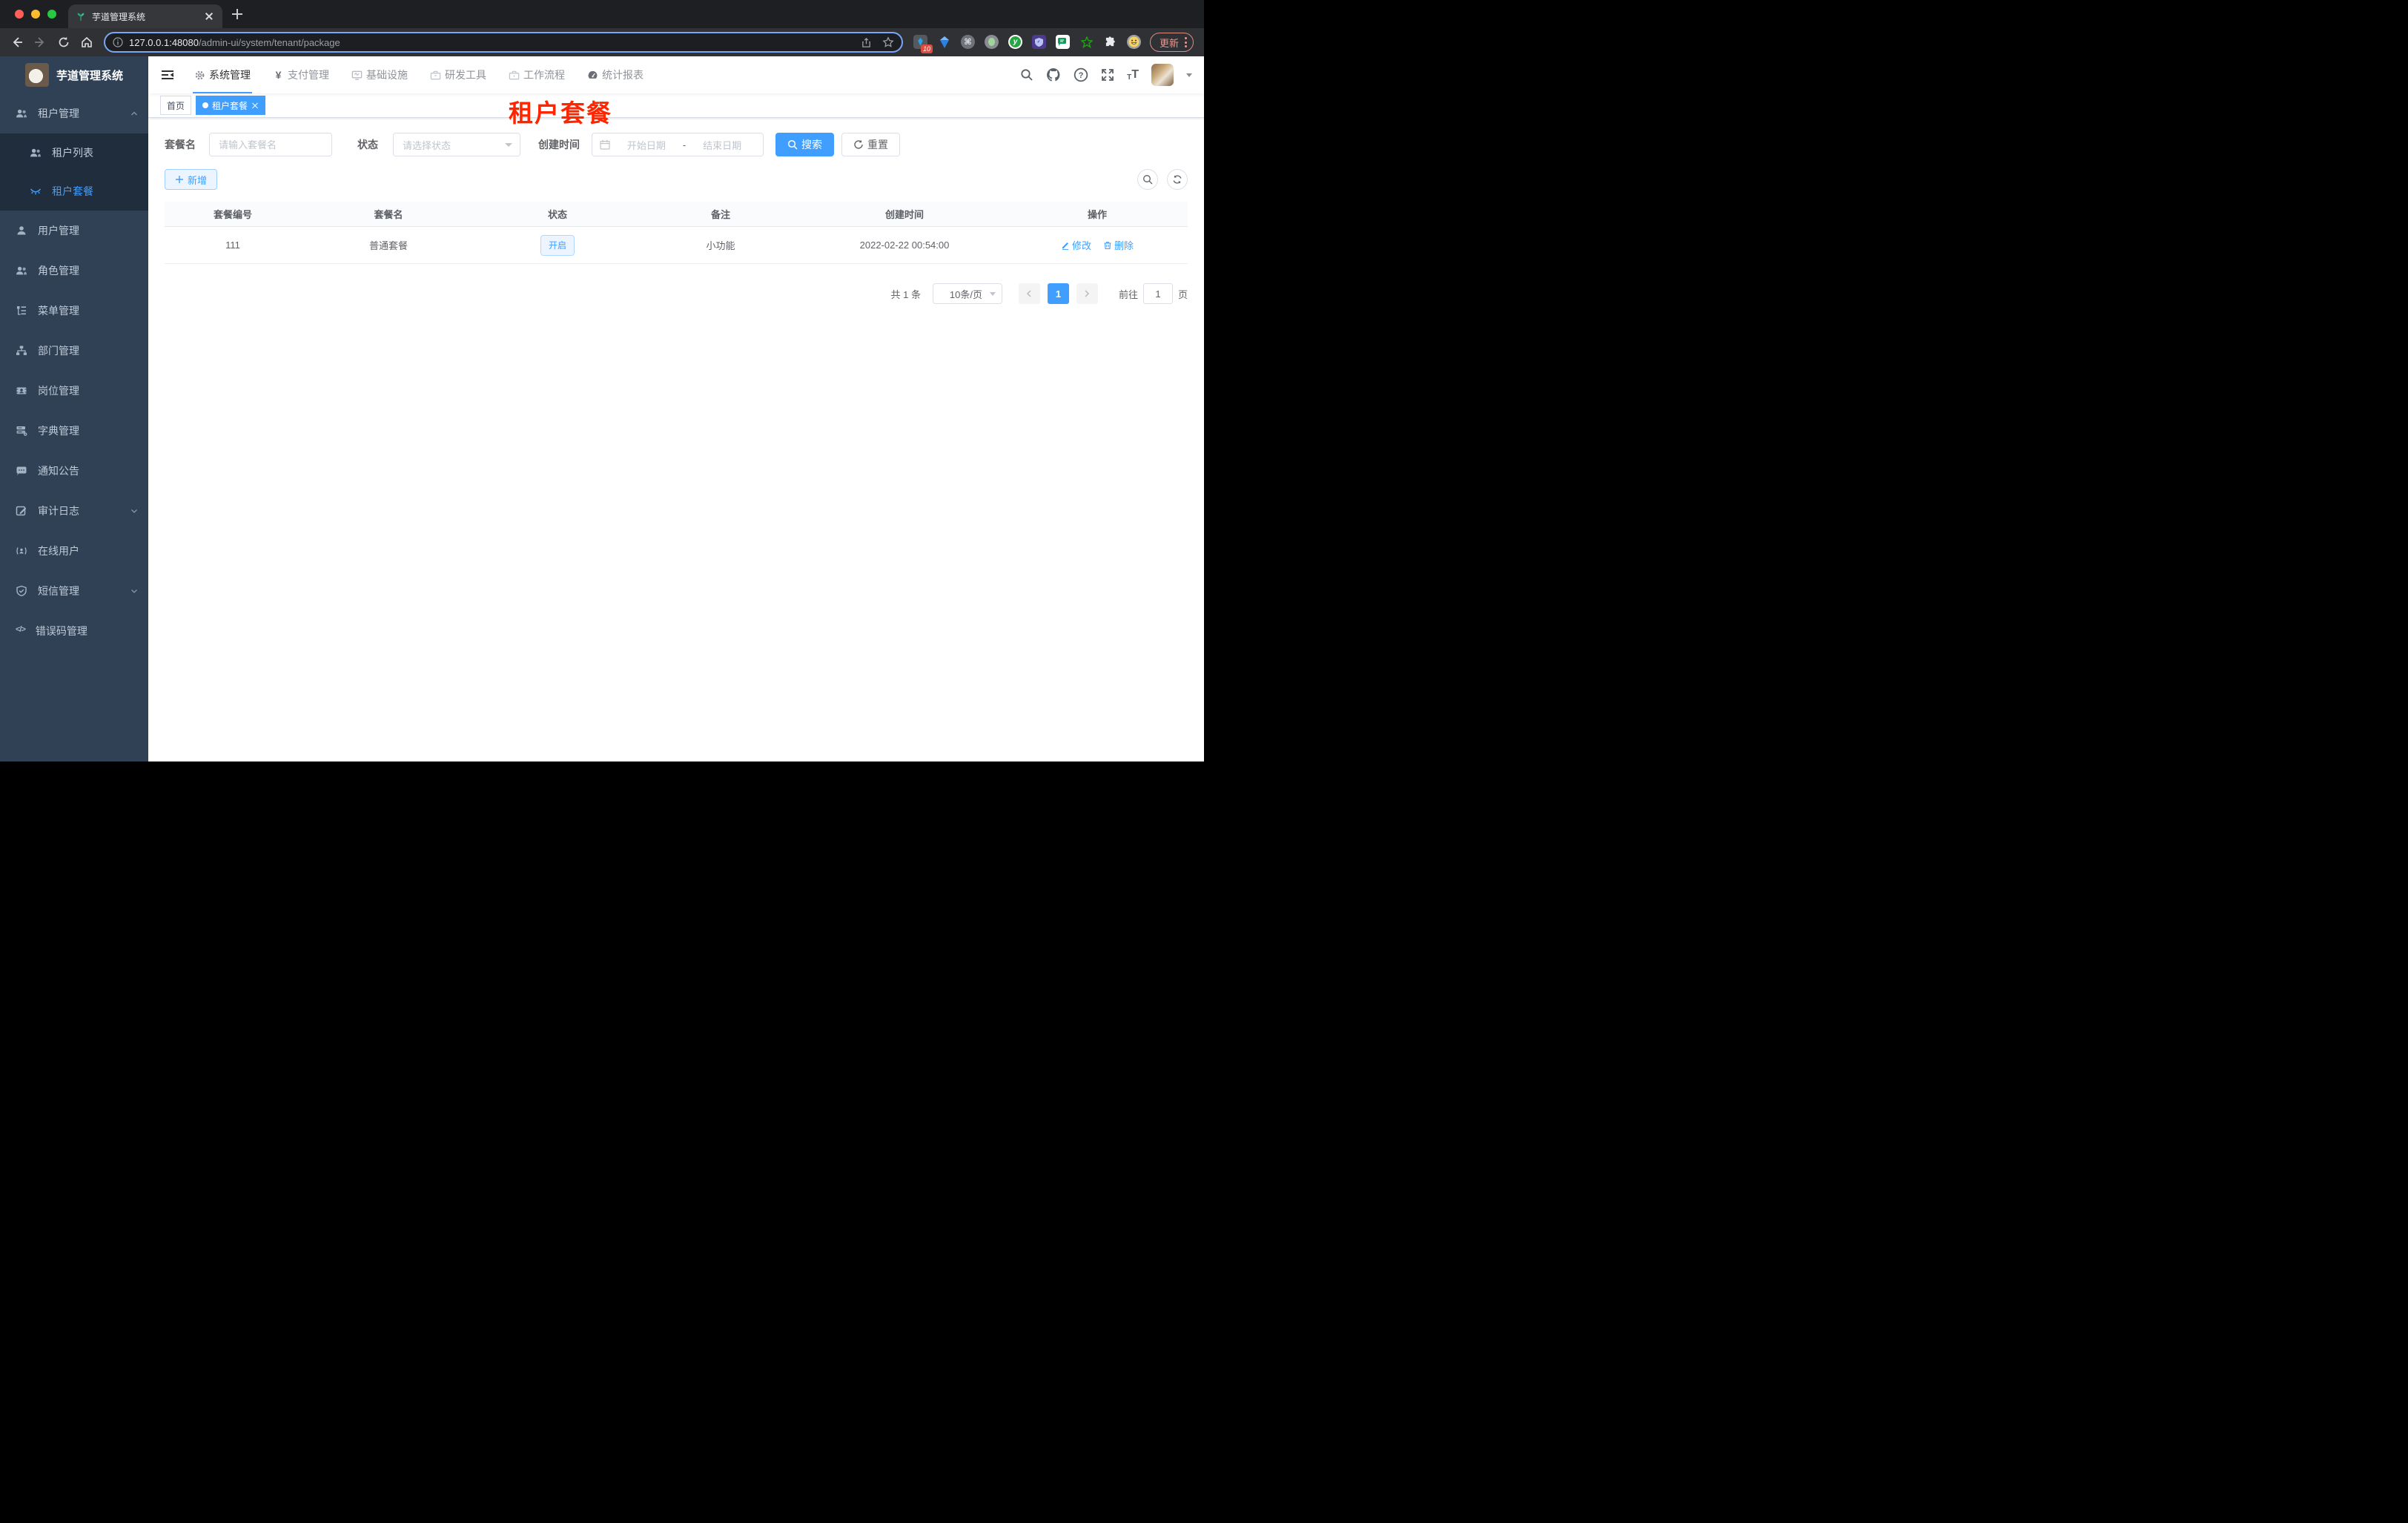 The height and width of the screenshot is (1523, 2408). I want to click on page-size-select: 10条/页, so click(967, 294).